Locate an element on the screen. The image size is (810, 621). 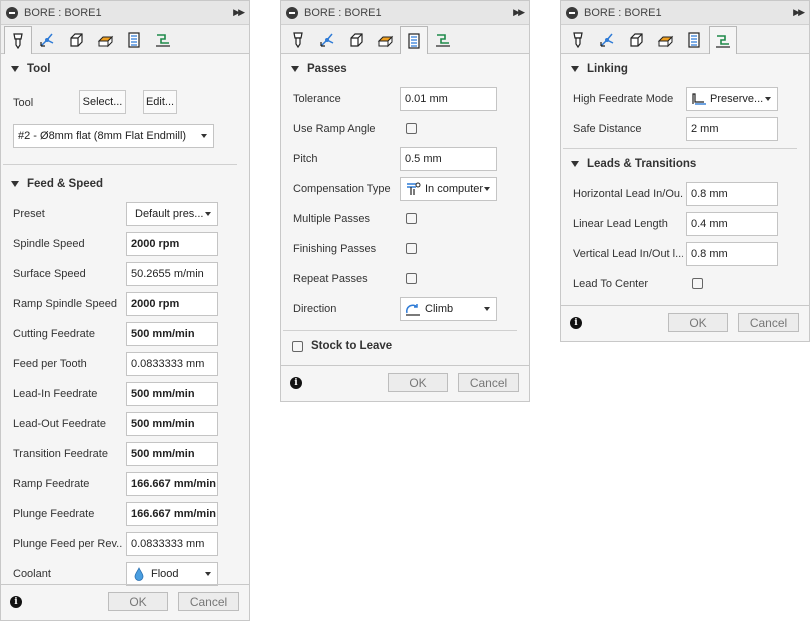
heights-tab-icon is located at coordinates (636, 40).